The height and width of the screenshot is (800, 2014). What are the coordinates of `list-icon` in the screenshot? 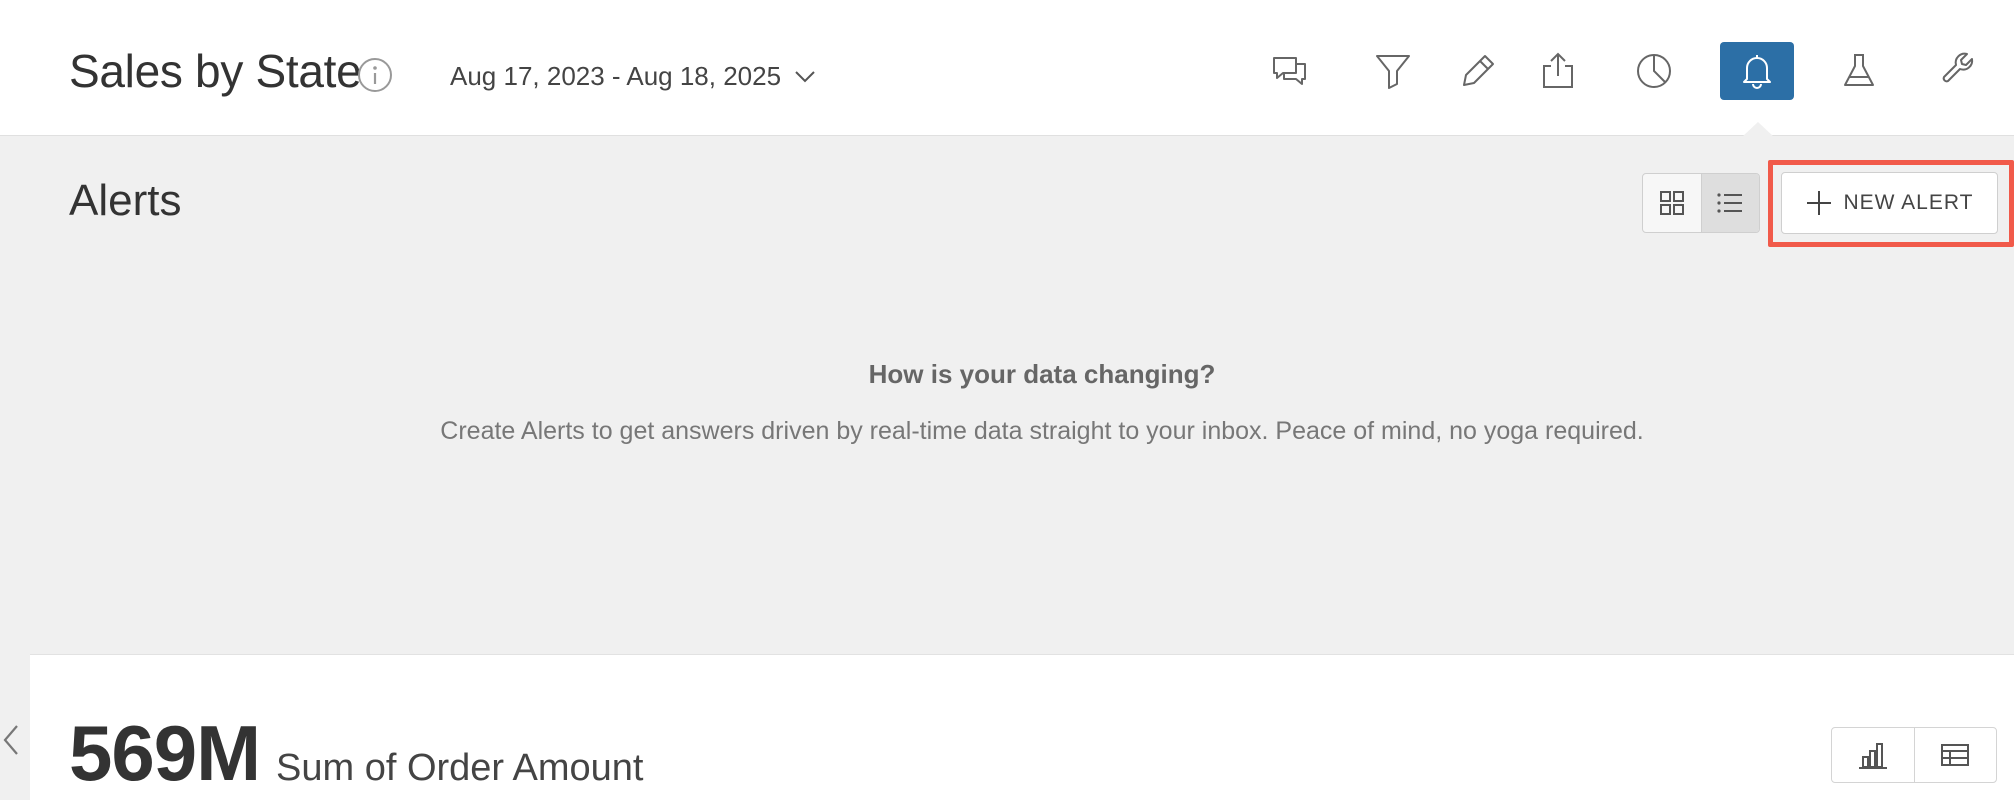 It's located at (1730, 203).